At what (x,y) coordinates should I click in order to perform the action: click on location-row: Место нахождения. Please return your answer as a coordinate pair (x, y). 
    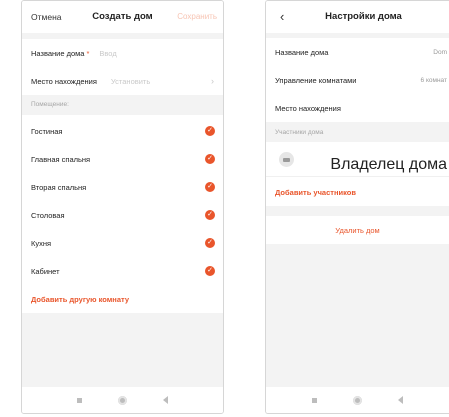
    Looking at the image, I should click on (357, 108).